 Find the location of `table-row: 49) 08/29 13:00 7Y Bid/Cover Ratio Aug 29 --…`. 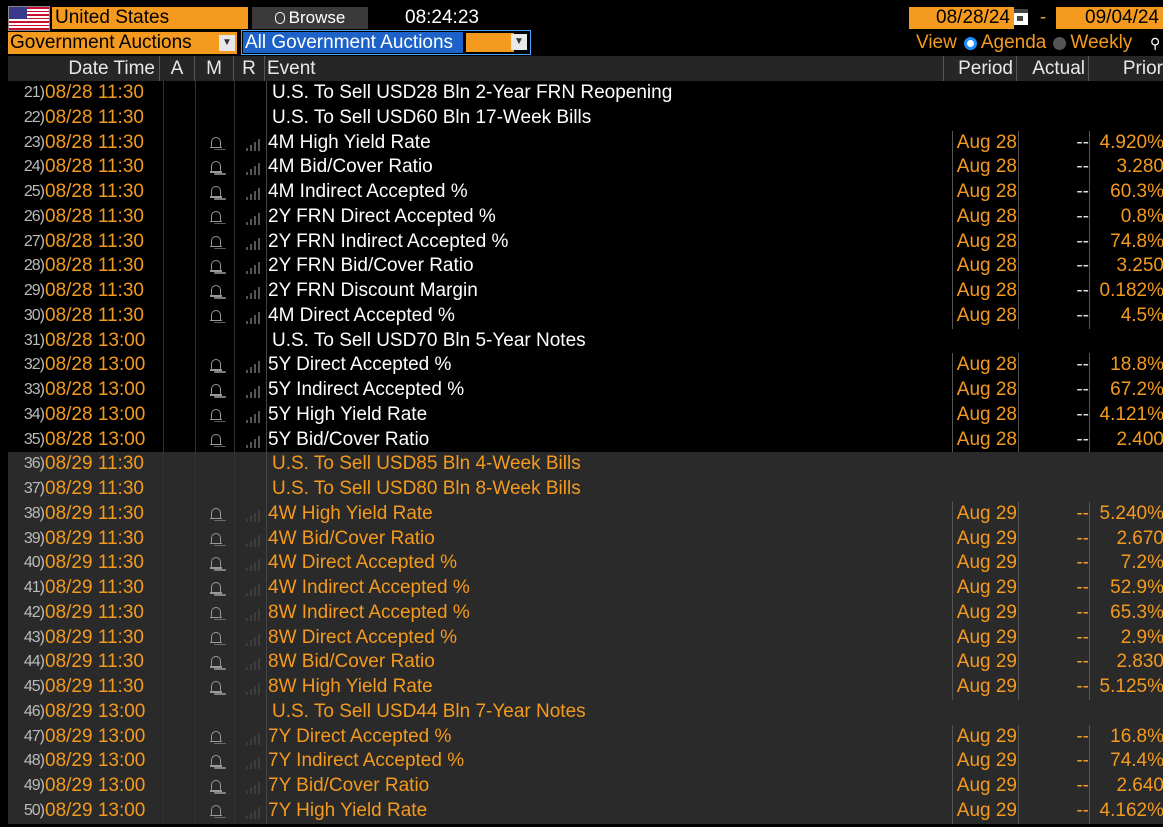

table-row: 49) 08/29 13:00 7Y Bid/Cover Ratio Aug 29 --… is located at coordinates (585, 786).